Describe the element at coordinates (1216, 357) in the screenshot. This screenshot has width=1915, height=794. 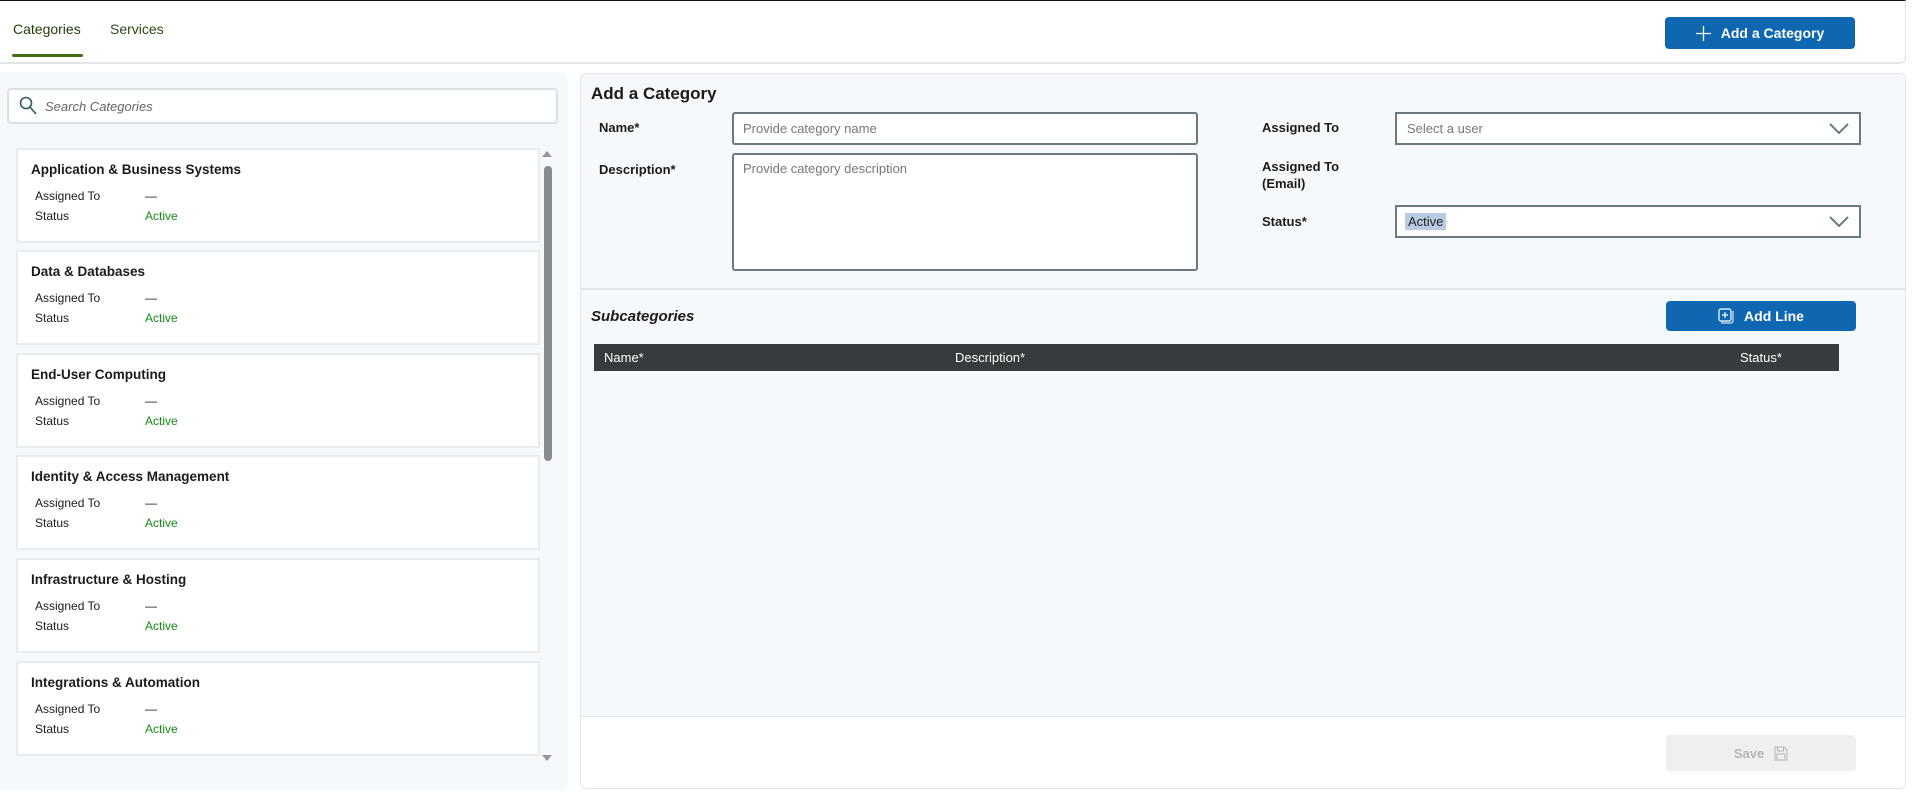
I see `subcategories-table-header: Name* Description* Status*` at that location.